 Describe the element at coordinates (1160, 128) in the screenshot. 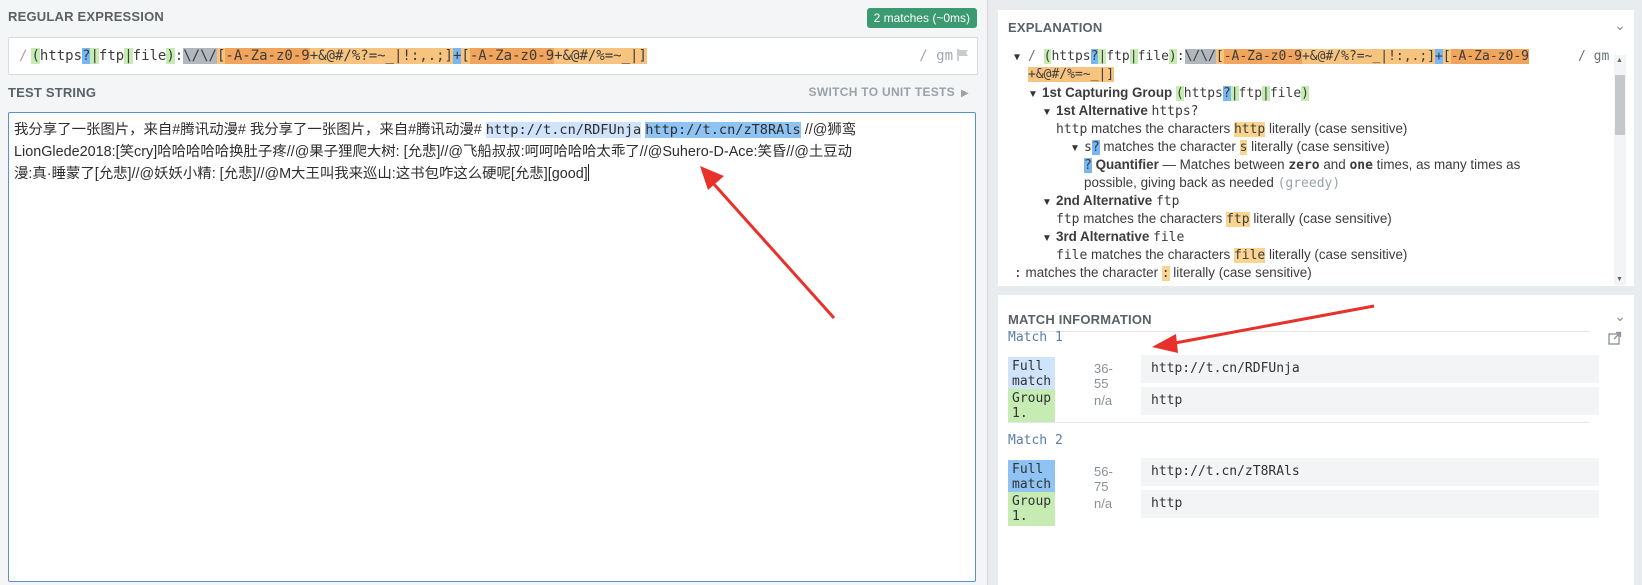

I see `explanation-text: matches the characters` at that location.